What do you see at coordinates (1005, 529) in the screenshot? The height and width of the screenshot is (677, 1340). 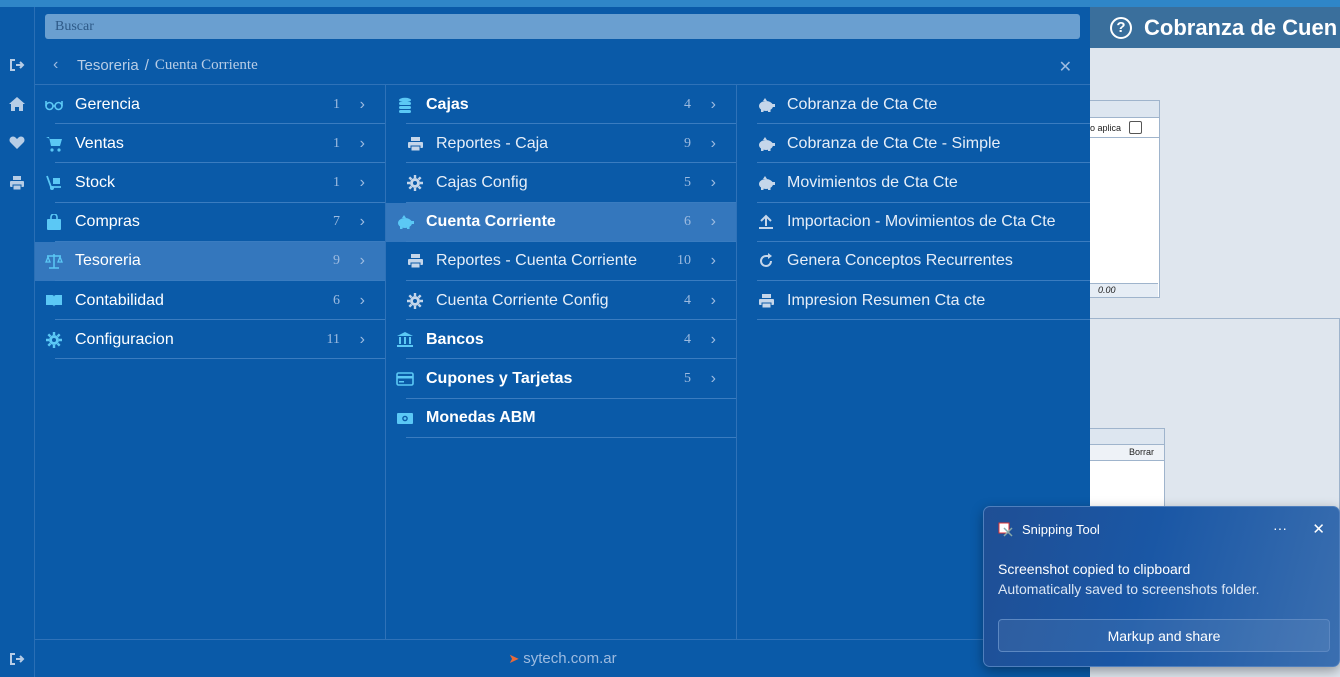 I see `snipping-tool-icon` at bounding box center [1005, 529].